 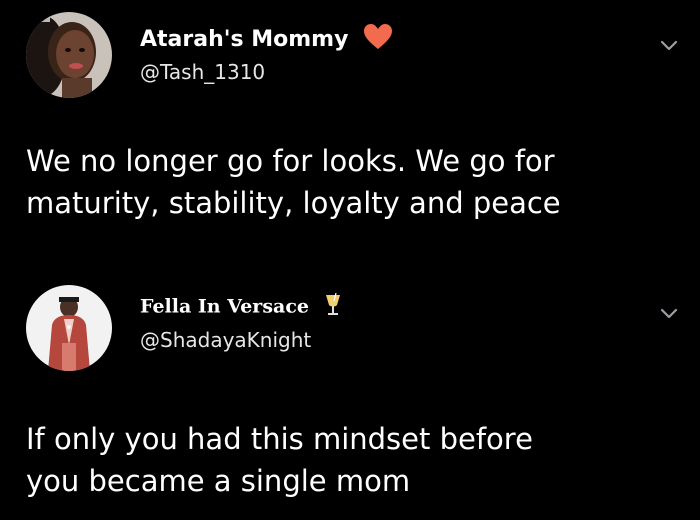 I want to click on display-name: Atarah's Mommy, so click(x=266, y=40).